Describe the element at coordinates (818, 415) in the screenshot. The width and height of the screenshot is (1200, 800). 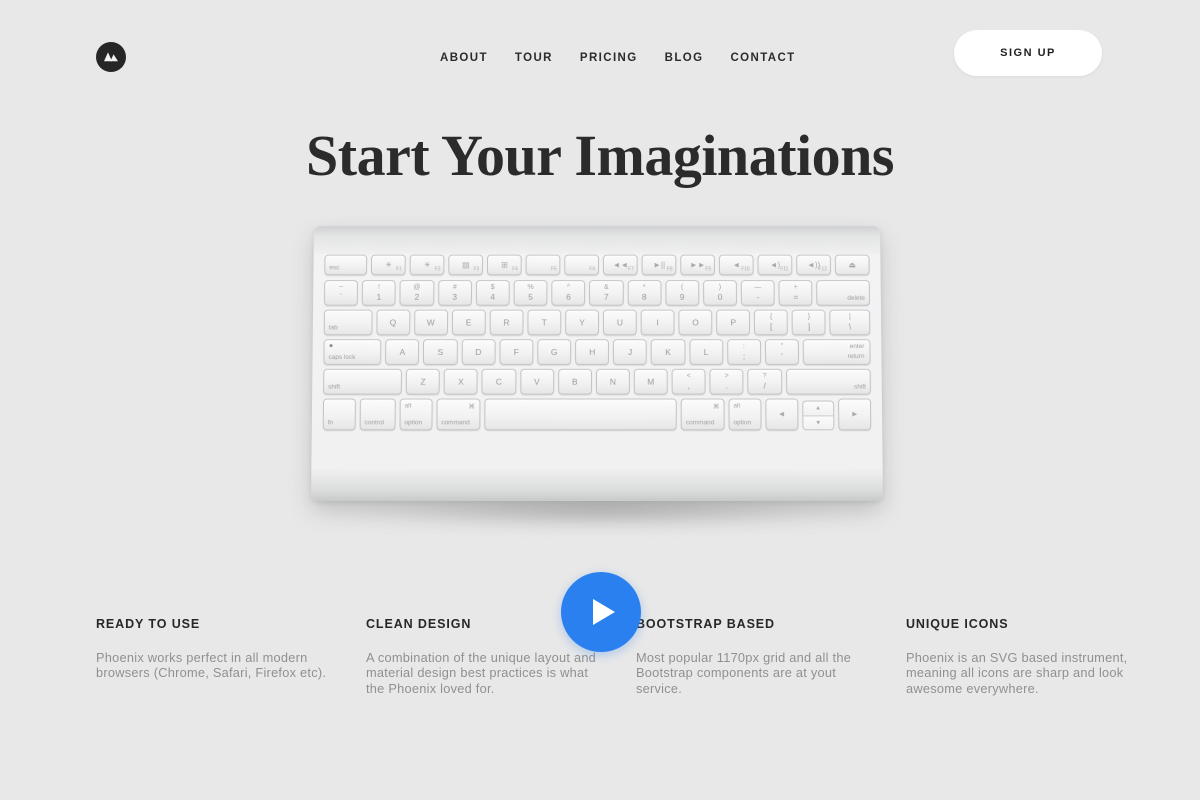
I see `key-arrow-up-down: ▲ ▼` at that location.